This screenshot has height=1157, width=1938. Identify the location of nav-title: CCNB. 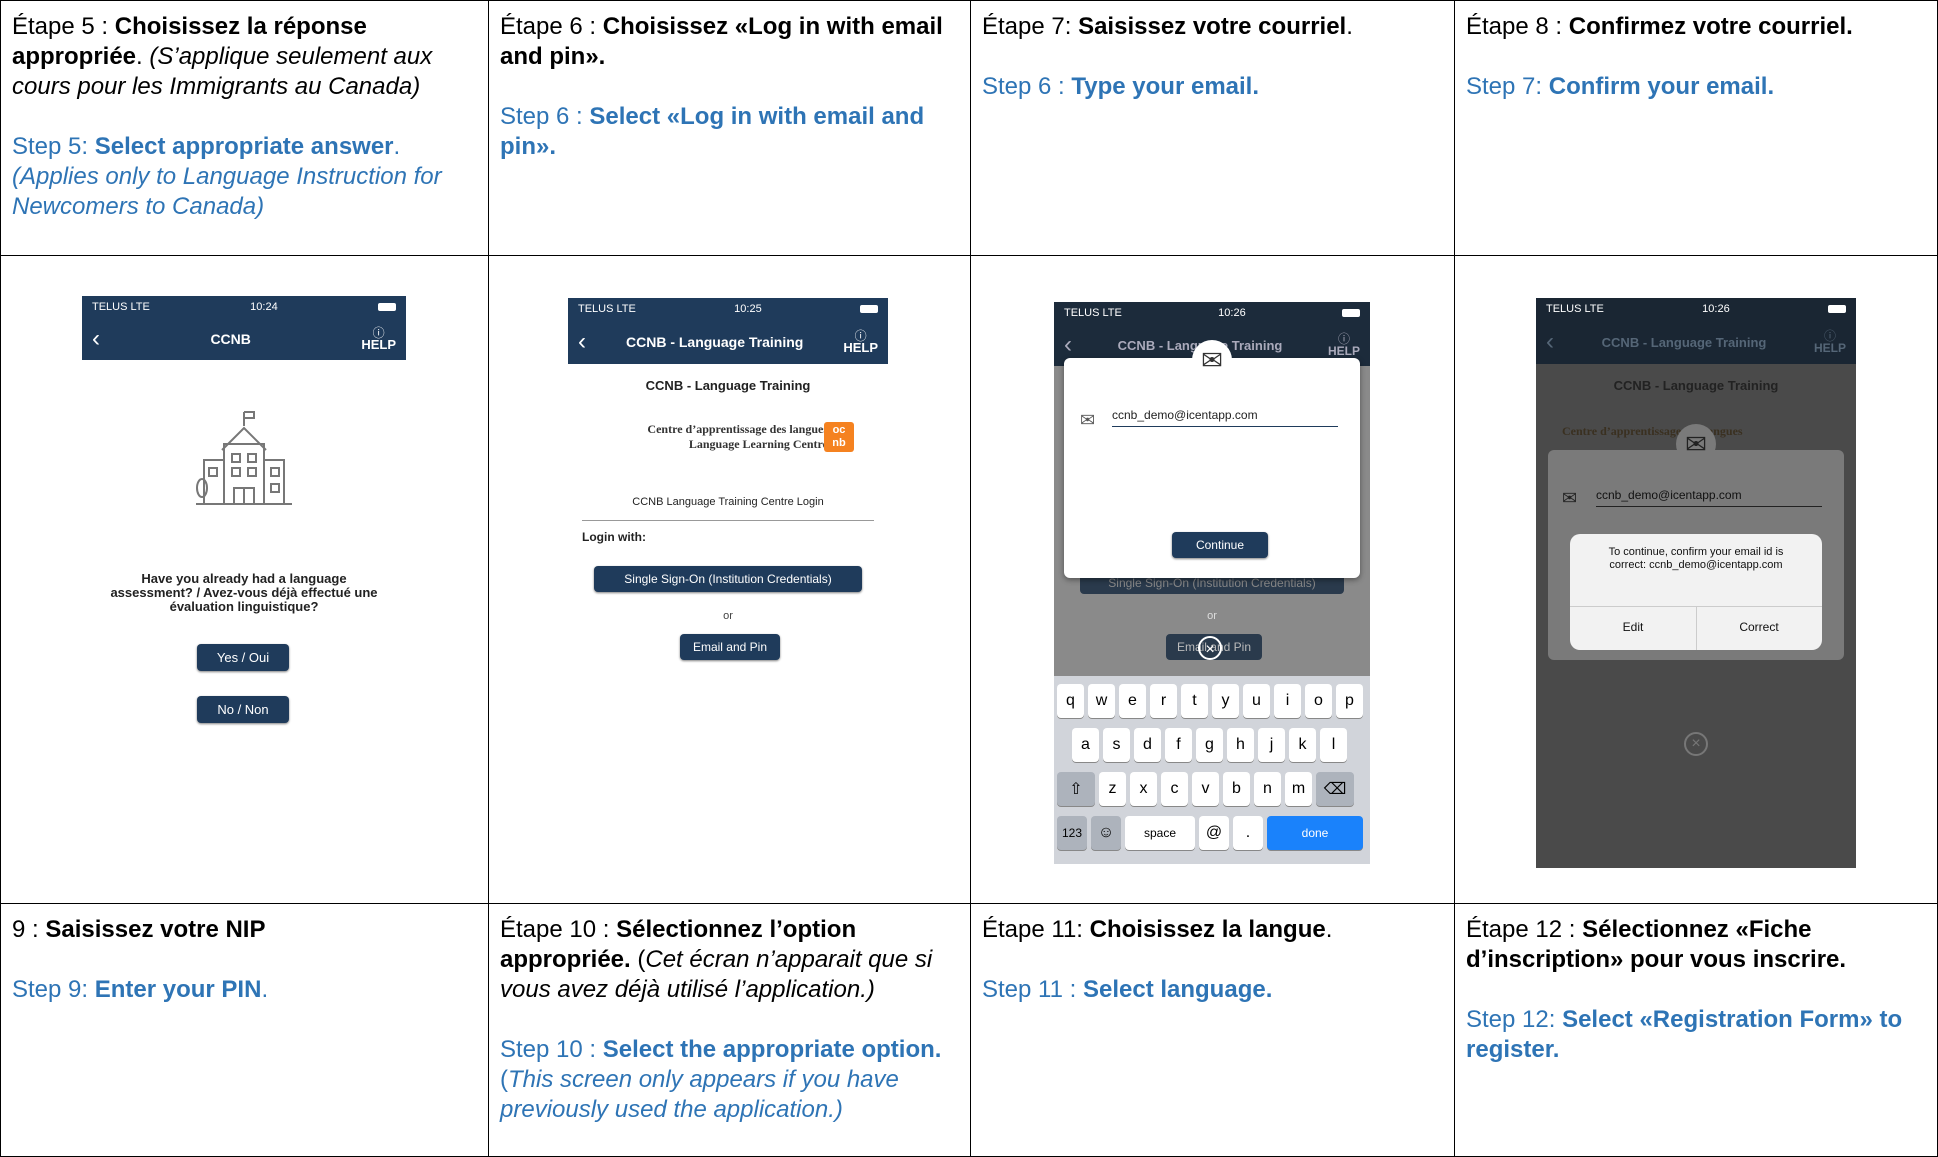
(230, 339).